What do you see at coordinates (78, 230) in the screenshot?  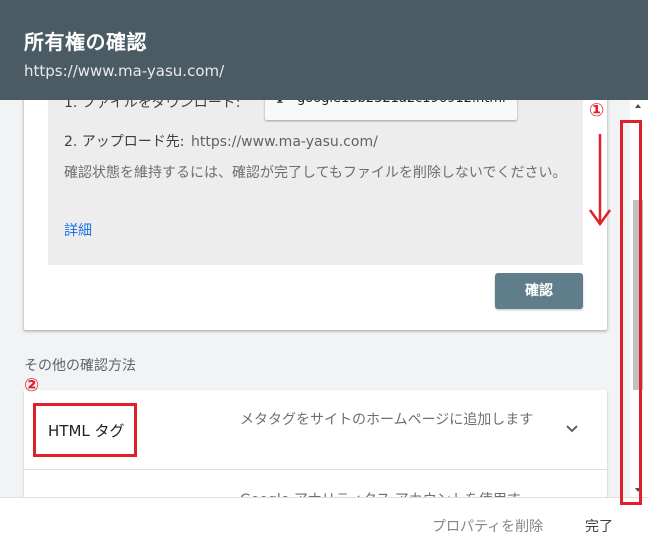 I see `details-link: 詳細` at bounding box center [78, 230].